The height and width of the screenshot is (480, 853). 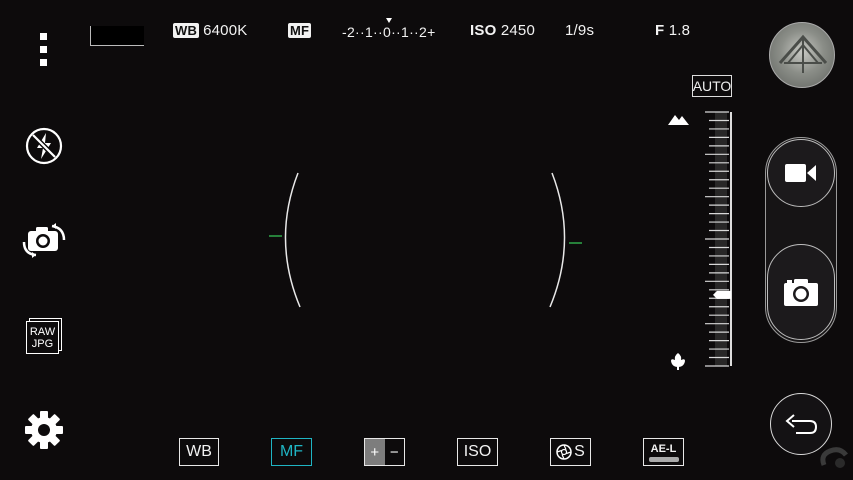 I want to click on histogram, so click(x=117, y=36).